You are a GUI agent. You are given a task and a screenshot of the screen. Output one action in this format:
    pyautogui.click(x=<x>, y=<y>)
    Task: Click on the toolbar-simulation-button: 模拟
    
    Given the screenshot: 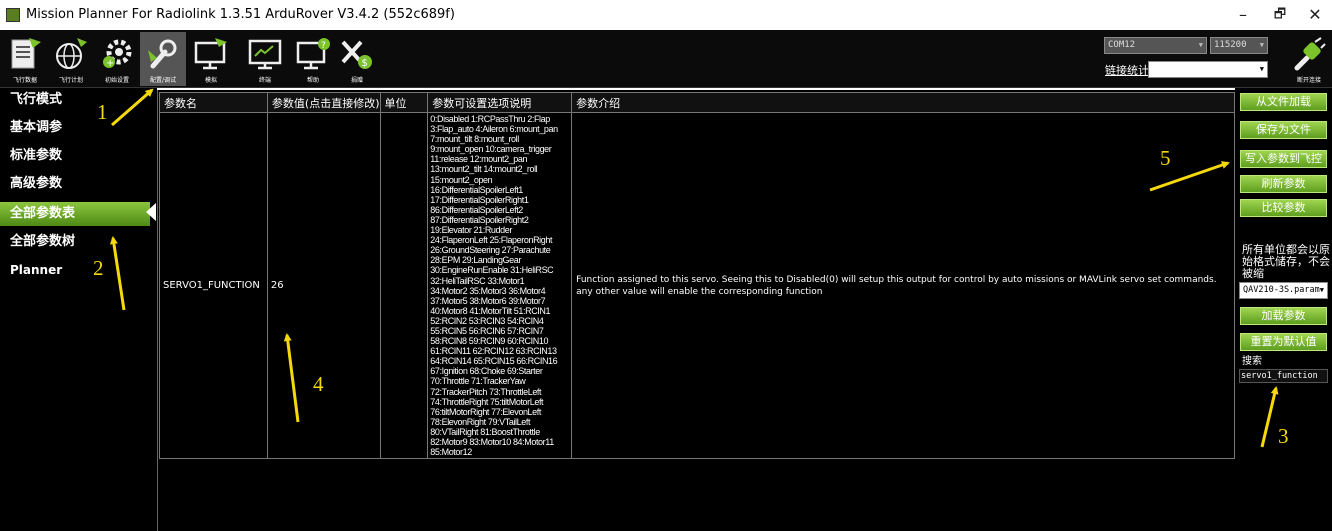 What is the action you would take?
    pyautogui.click(x=211, y=59)
    